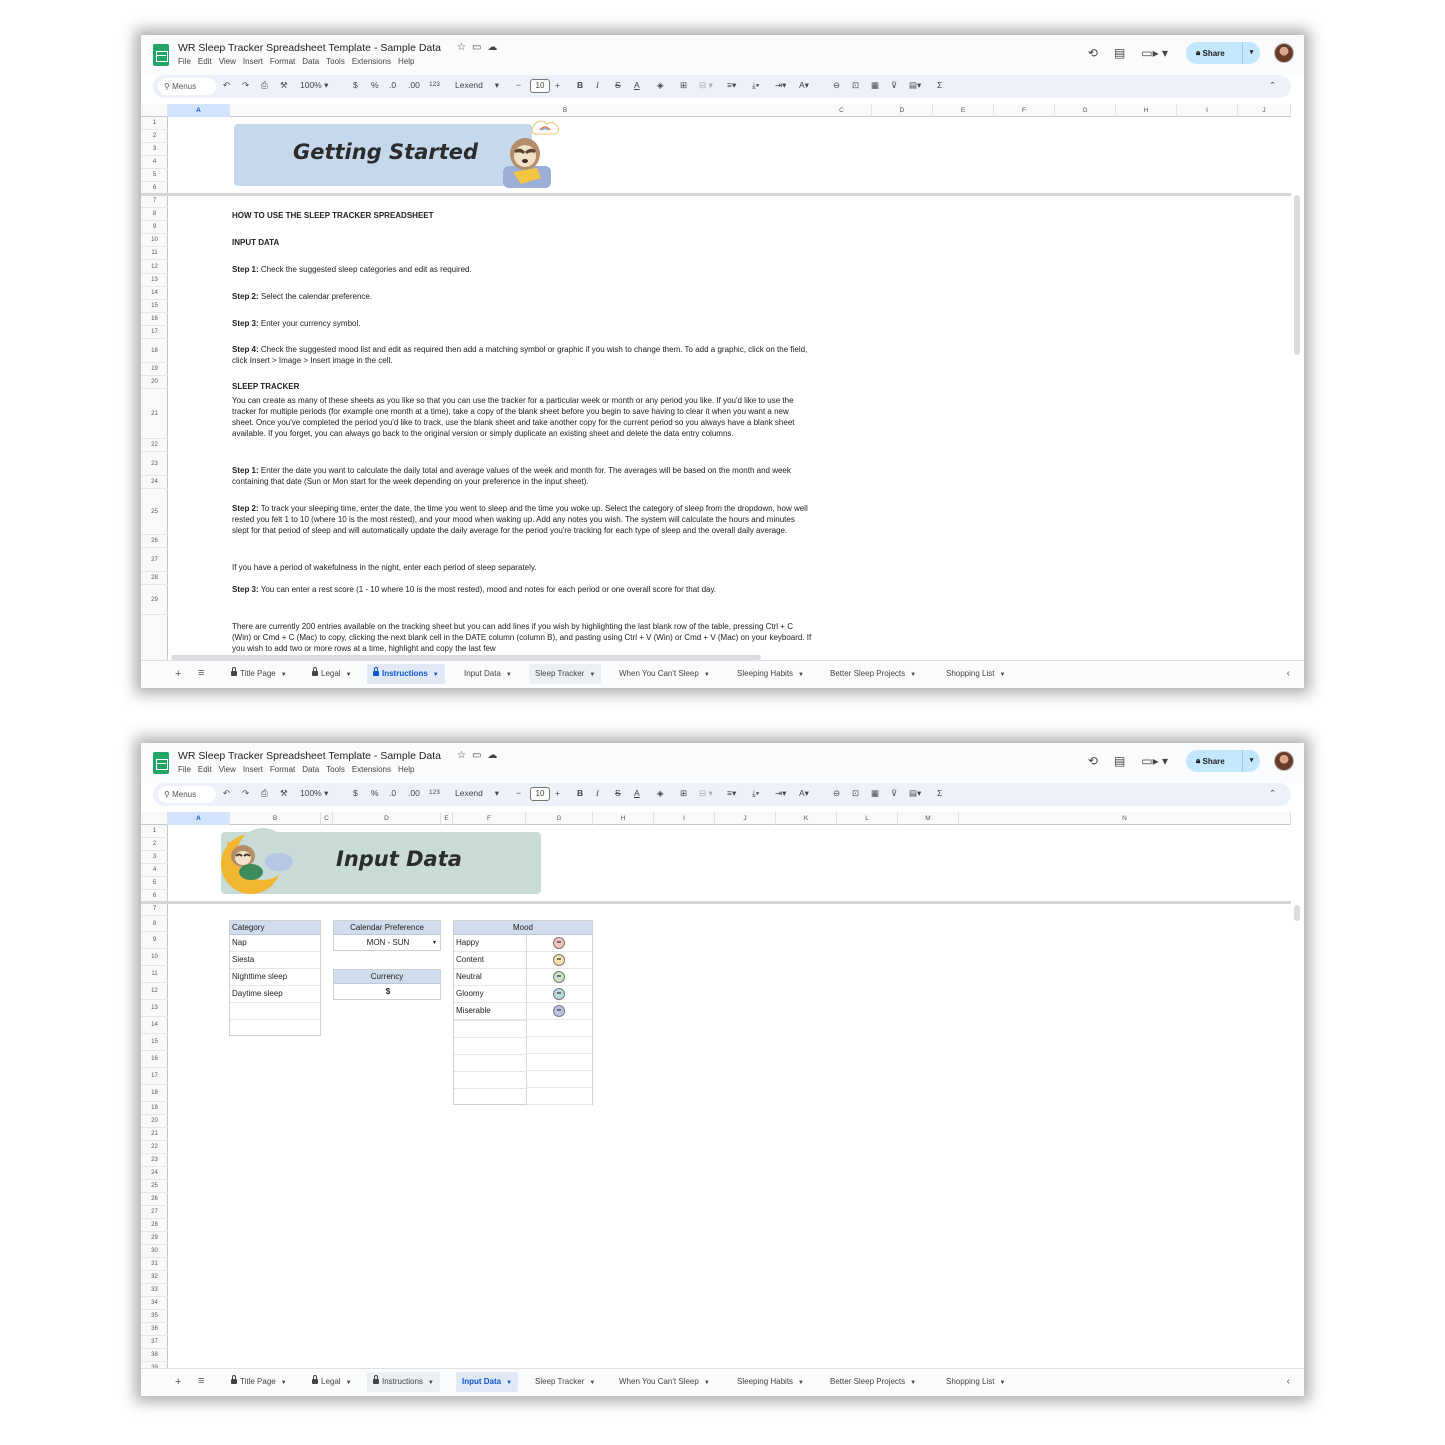  I want to click on tab-legal: Legal ▼, so click(332, 674).